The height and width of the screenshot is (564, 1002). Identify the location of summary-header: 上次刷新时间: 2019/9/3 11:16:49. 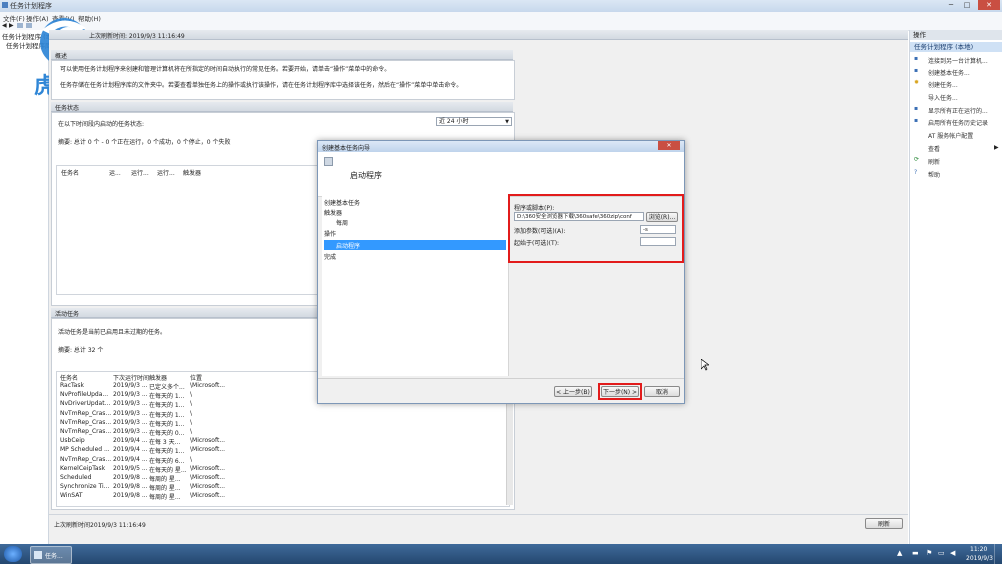
(478, 35).